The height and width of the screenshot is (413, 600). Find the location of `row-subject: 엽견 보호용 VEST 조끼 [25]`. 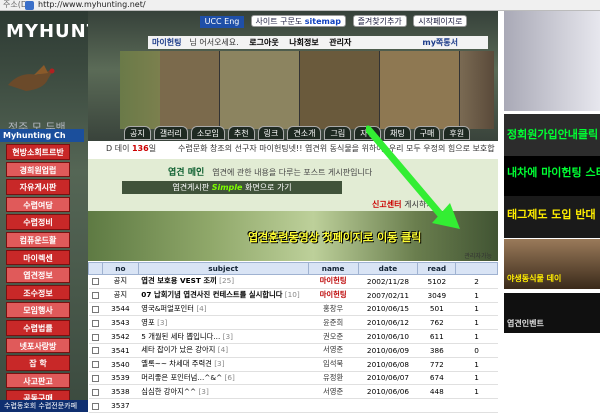

row-subject: 엽견 보호용 VEST 조끼 [25] is located at coordinates (223, 281).